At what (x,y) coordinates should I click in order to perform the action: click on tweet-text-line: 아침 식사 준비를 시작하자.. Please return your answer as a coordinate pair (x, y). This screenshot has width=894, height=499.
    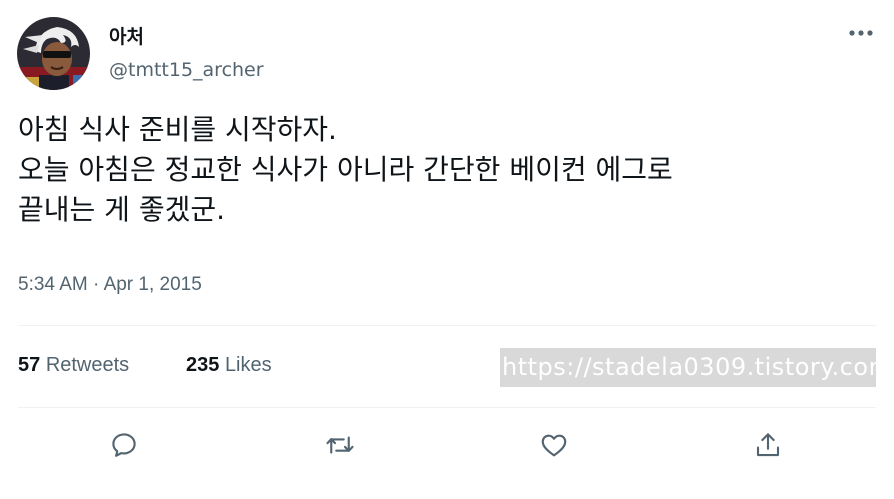
    Looking at the image, I should click on (177, 129).